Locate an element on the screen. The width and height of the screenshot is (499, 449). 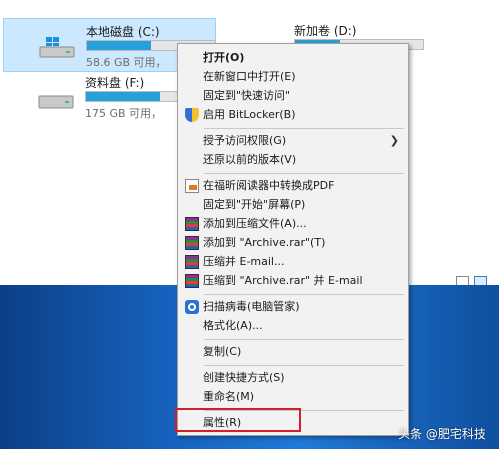
menu-item-label: 启用 BitLocker(B) is located at coordinates (249, 114).